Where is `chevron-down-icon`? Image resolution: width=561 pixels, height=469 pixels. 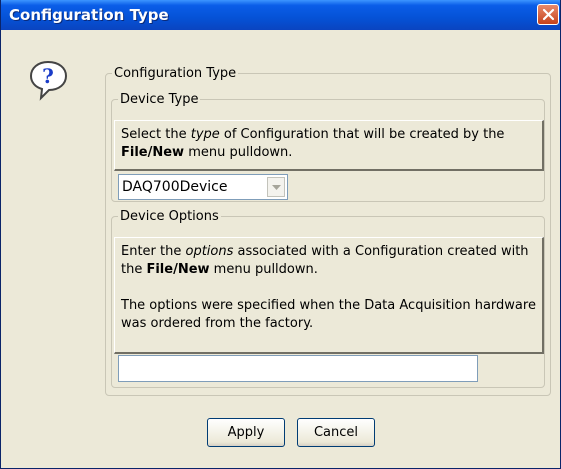
chevron-down-icon is located at coordinates (276, 187).